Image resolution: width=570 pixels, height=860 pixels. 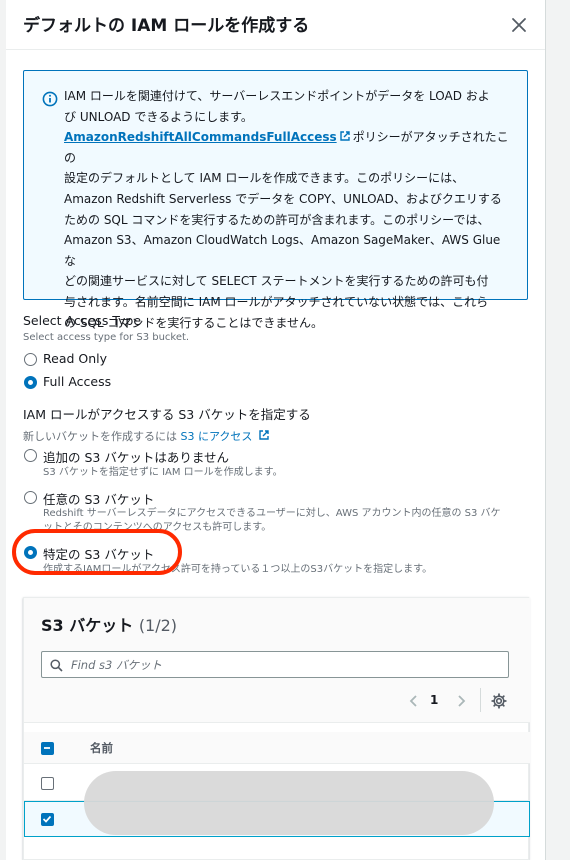 I want to click on no-additional-bucket-label: 追加の S3 バケットはありません, so click(x=136, y=456).